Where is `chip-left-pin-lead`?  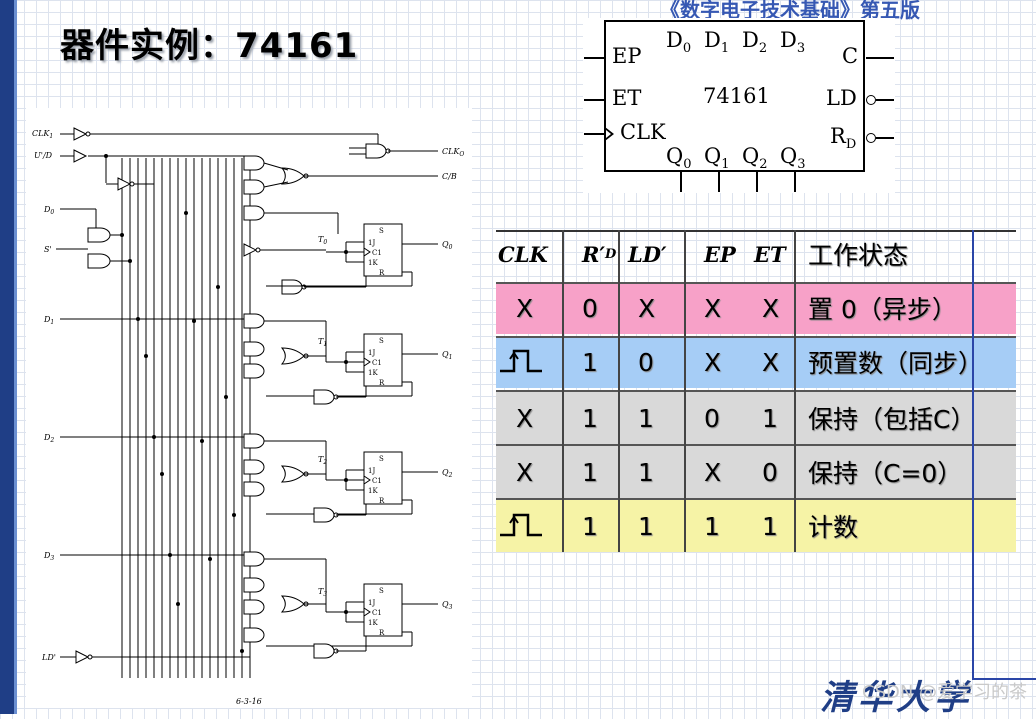 chip-left-pin-lead is located at coordinates (594, 100).